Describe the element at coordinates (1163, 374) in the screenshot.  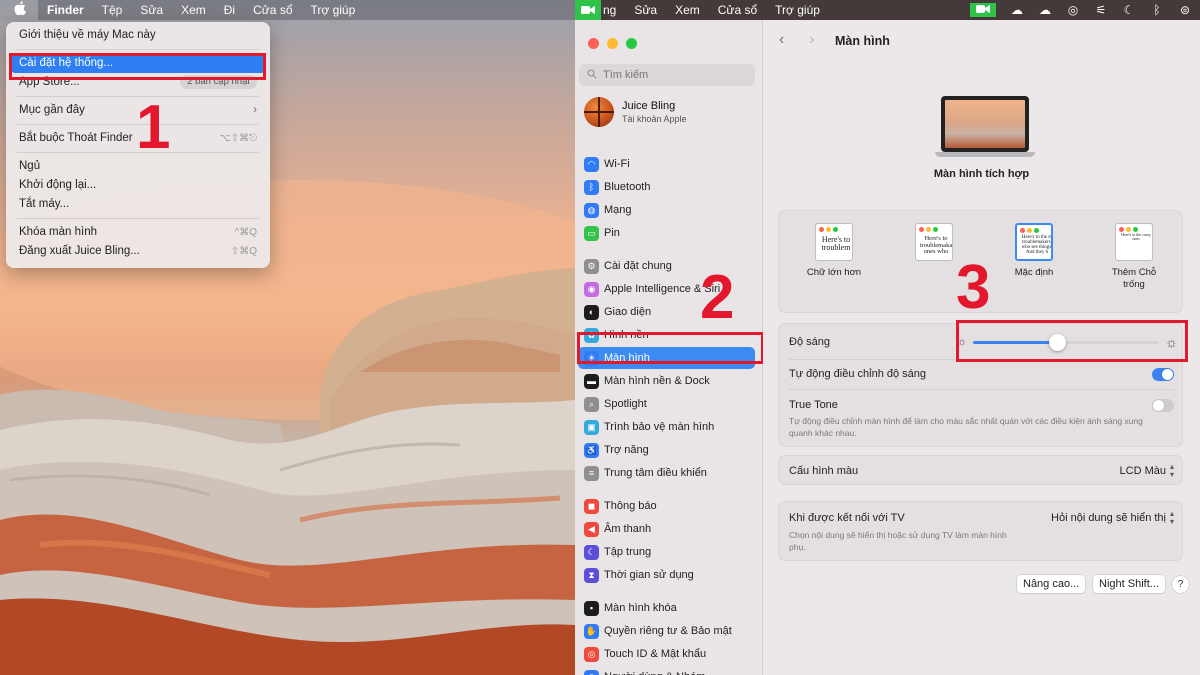
I see `auto-brightness-toggle` at that location.